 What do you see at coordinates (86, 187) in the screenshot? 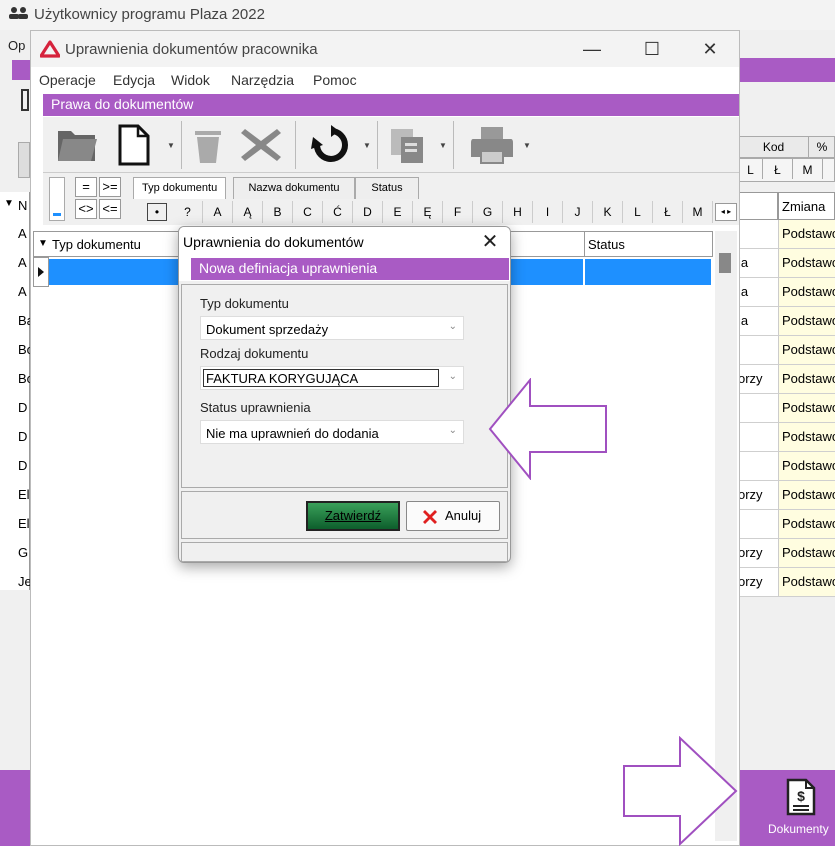
I see `operator-eq-button: =` at bounding box center [86, 187].